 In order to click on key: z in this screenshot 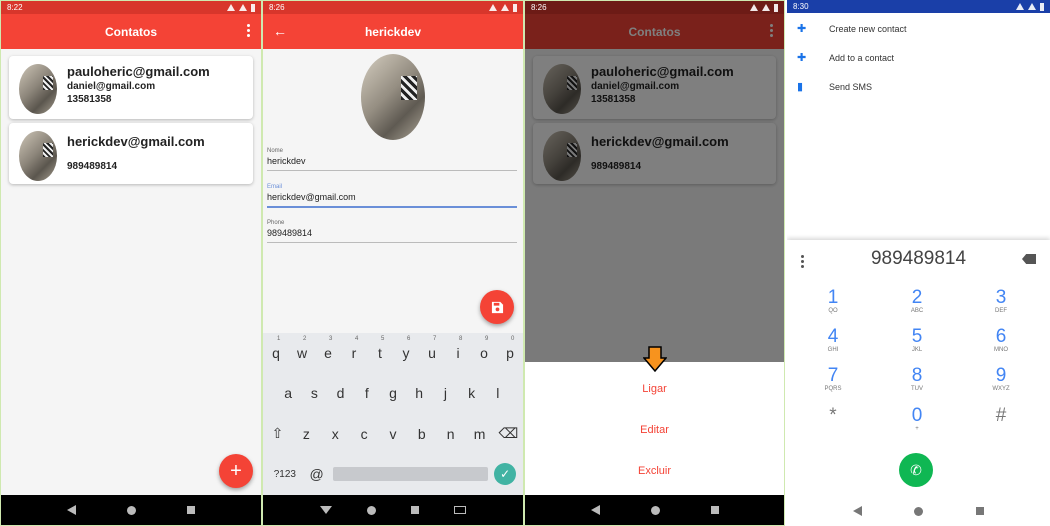, I will do `click(306, 434)`.